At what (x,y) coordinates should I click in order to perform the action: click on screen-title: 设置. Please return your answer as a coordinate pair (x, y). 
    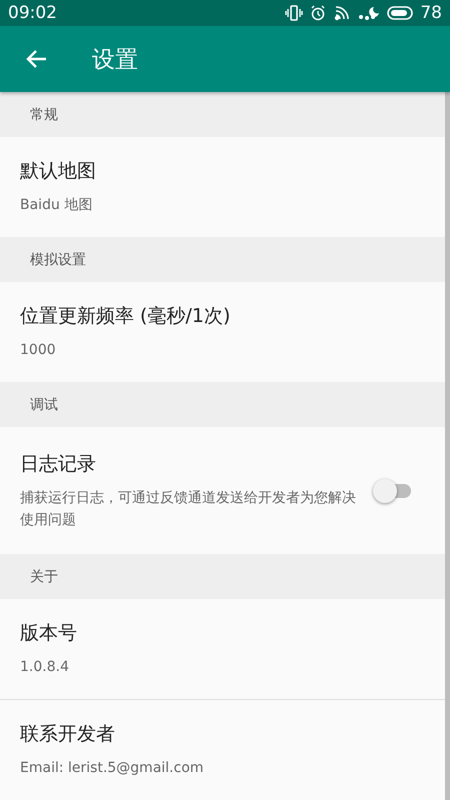
    Looking at the image, I should click on (115, 60).